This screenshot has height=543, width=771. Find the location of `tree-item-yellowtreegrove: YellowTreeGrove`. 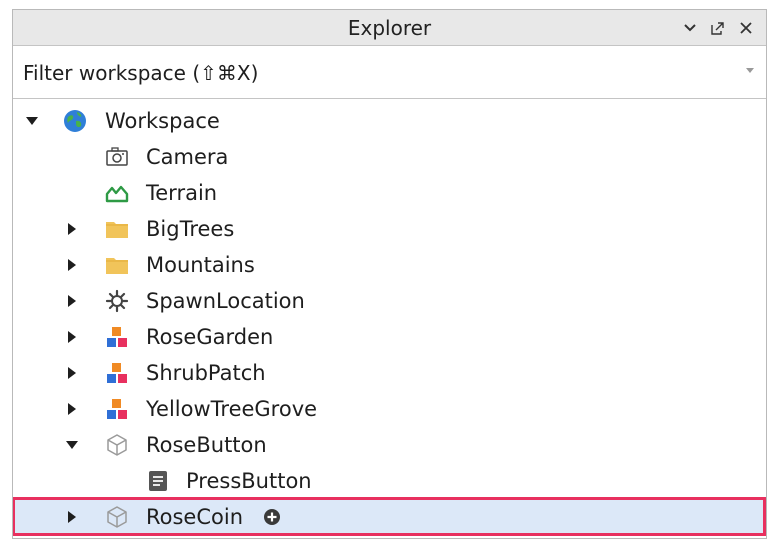

tree-item-yellowtreegrove: YellowTreeGrove is located at coordinates (389, 409).